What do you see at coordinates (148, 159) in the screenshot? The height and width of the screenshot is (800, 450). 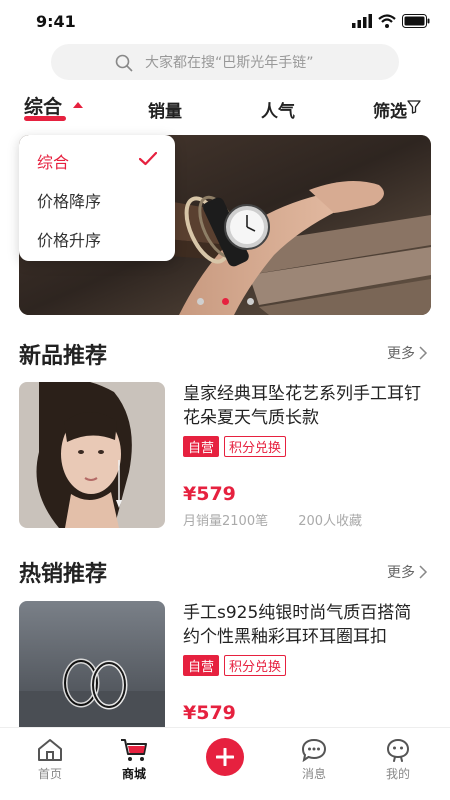 I see `check-icon` at bounding box center [148, 159].